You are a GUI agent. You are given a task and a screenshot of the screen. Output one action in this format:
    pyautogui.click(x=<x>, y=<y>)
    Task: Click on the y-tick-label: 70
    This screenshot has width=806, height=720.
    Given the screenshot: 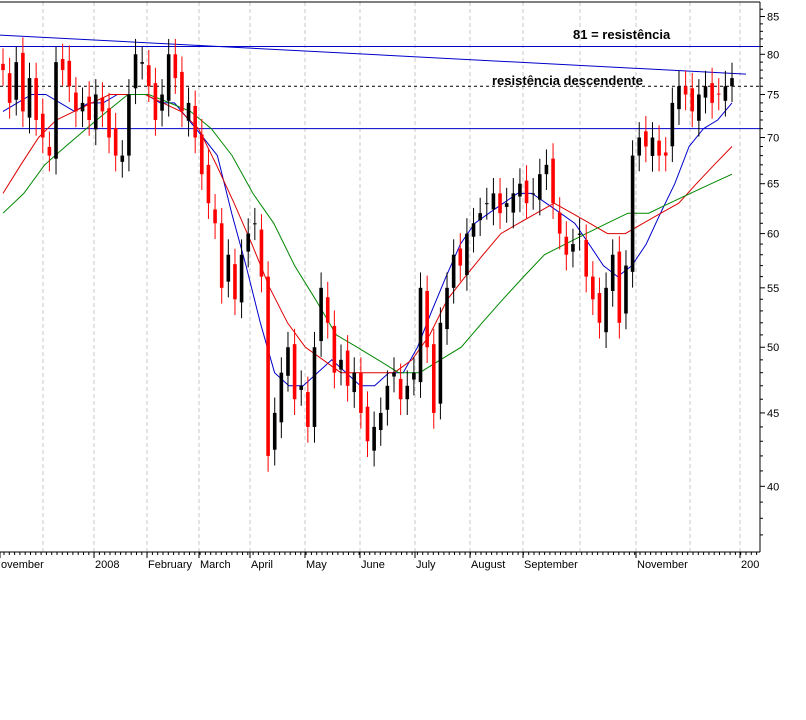 What is the action you would take?
    pyautogui.click(x=773, y=139)
    